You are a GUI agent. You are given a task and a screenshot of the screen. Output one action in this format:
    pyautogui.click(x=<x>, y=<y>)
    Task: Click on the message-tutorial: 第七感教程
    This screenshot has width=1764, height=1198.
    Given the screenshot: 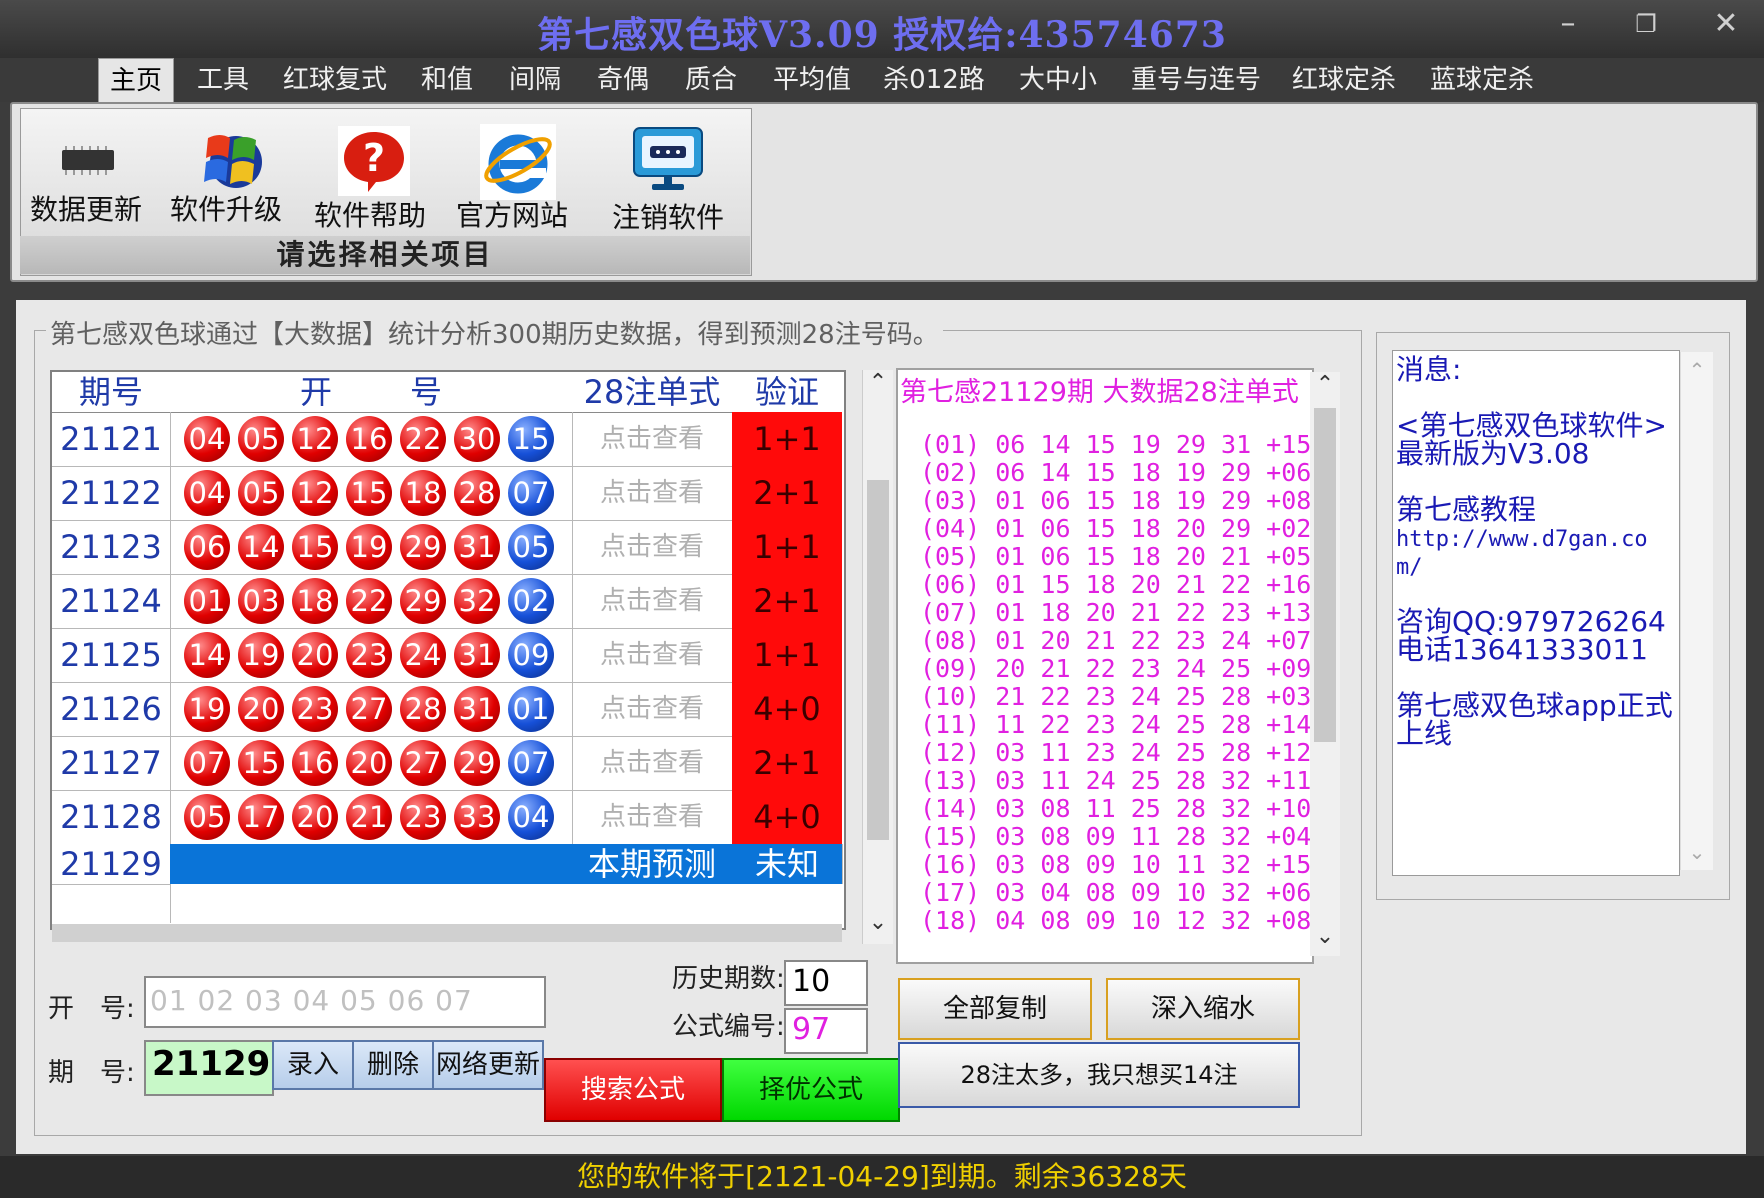 What is the action you would take?
    pyautogui.click(x=1466, y=509)
    